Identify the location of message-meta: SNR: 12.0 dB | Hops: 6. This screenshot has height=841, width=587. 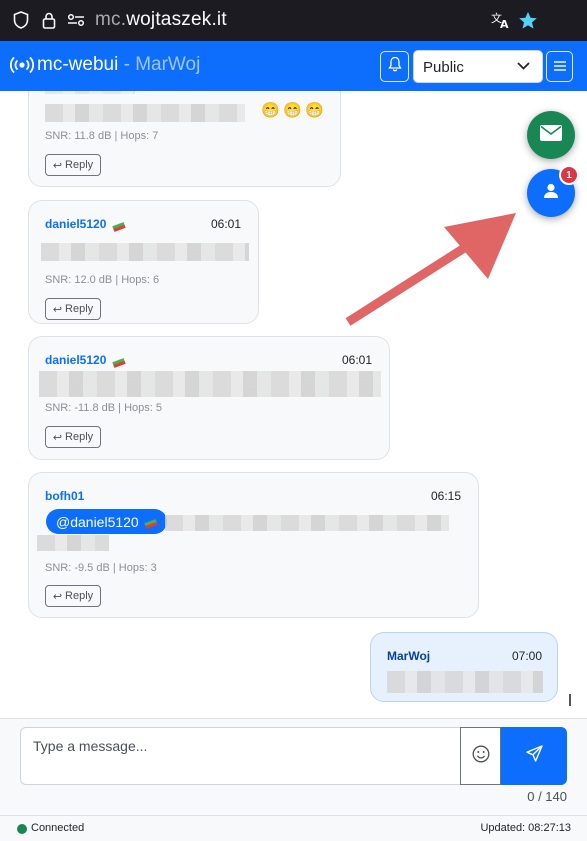
(102, 280).